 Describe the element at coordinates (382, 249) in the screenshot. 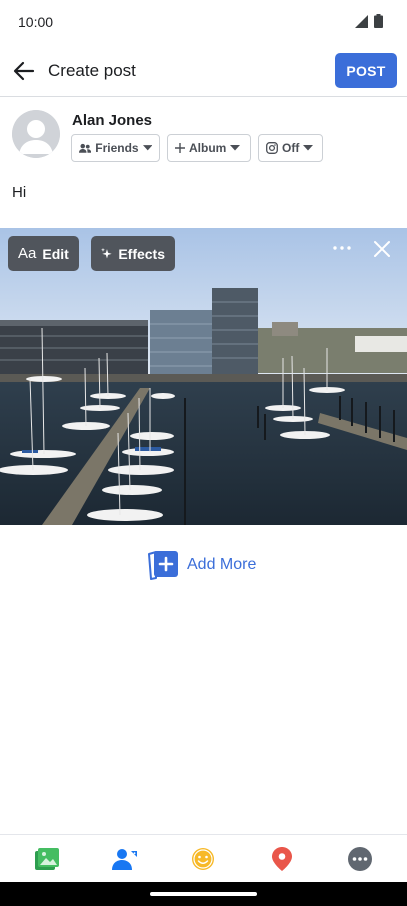

I see `remove-photo-icon` at that location.